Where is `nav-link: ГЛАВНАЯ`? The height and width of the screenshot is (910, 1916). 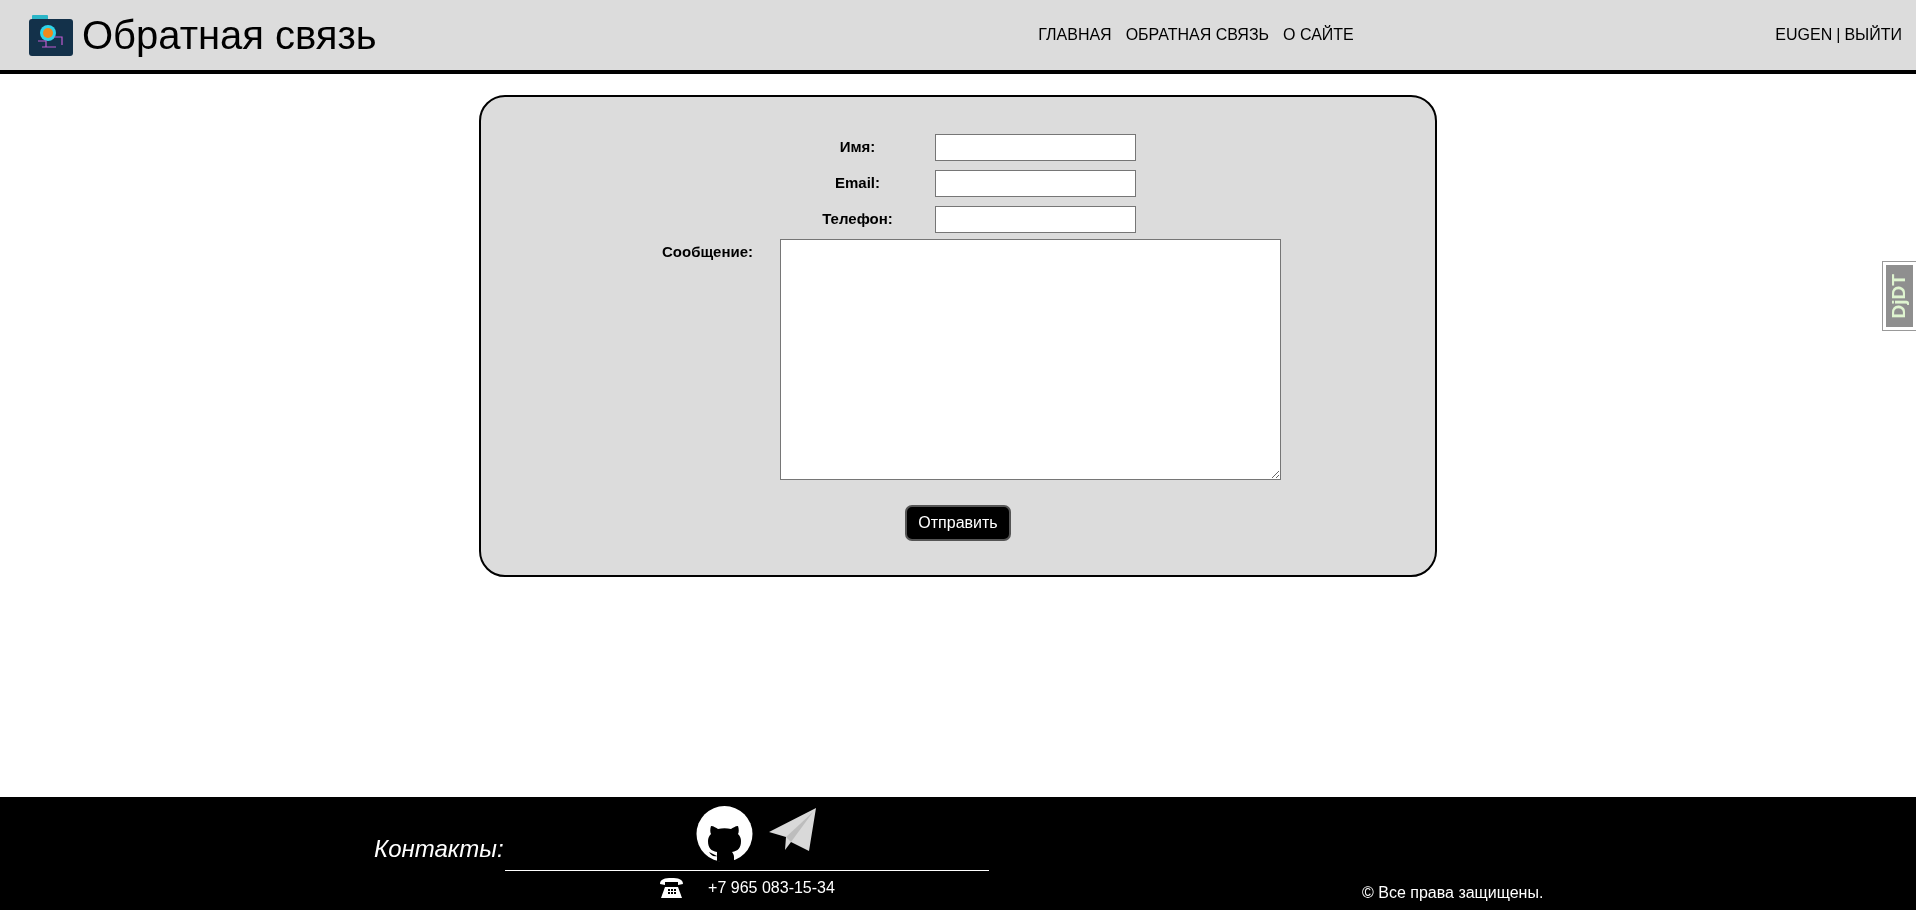 nav-link: ГЛАВНАЯ is located at coordinates (1075, 35).